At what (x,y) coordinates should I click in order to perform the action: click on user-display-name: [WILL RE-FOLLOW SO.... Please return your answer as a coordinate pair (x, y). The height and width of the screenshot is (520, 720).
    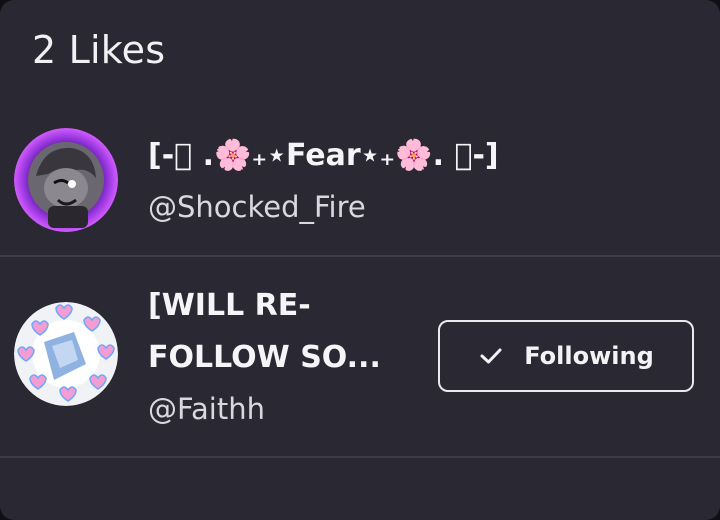
    Looking at the image, I should click on (283, 332).